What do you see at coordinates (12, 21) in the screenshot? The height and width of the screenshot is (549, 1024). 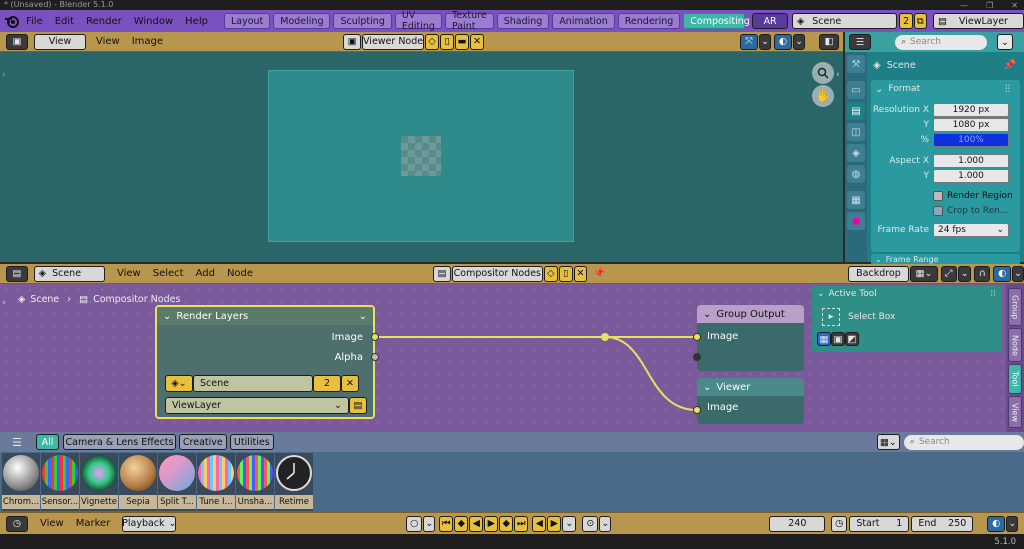 I see `blender-logo-icon` at bounding box center [12, 21].